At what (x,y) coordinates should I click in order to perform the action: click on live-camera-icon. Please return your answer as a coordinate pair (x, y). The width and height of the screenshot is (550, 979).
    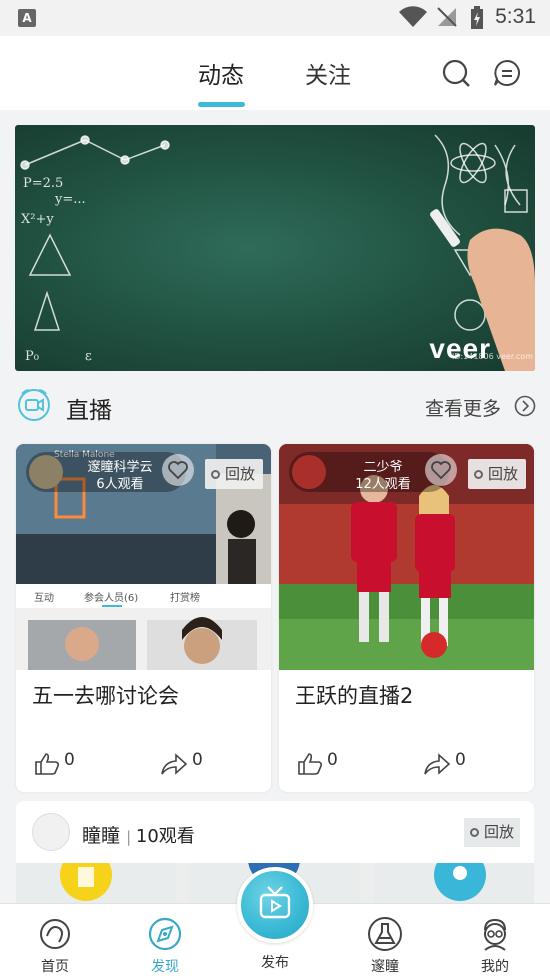
    Looking at the image, I should click on (34, 405).